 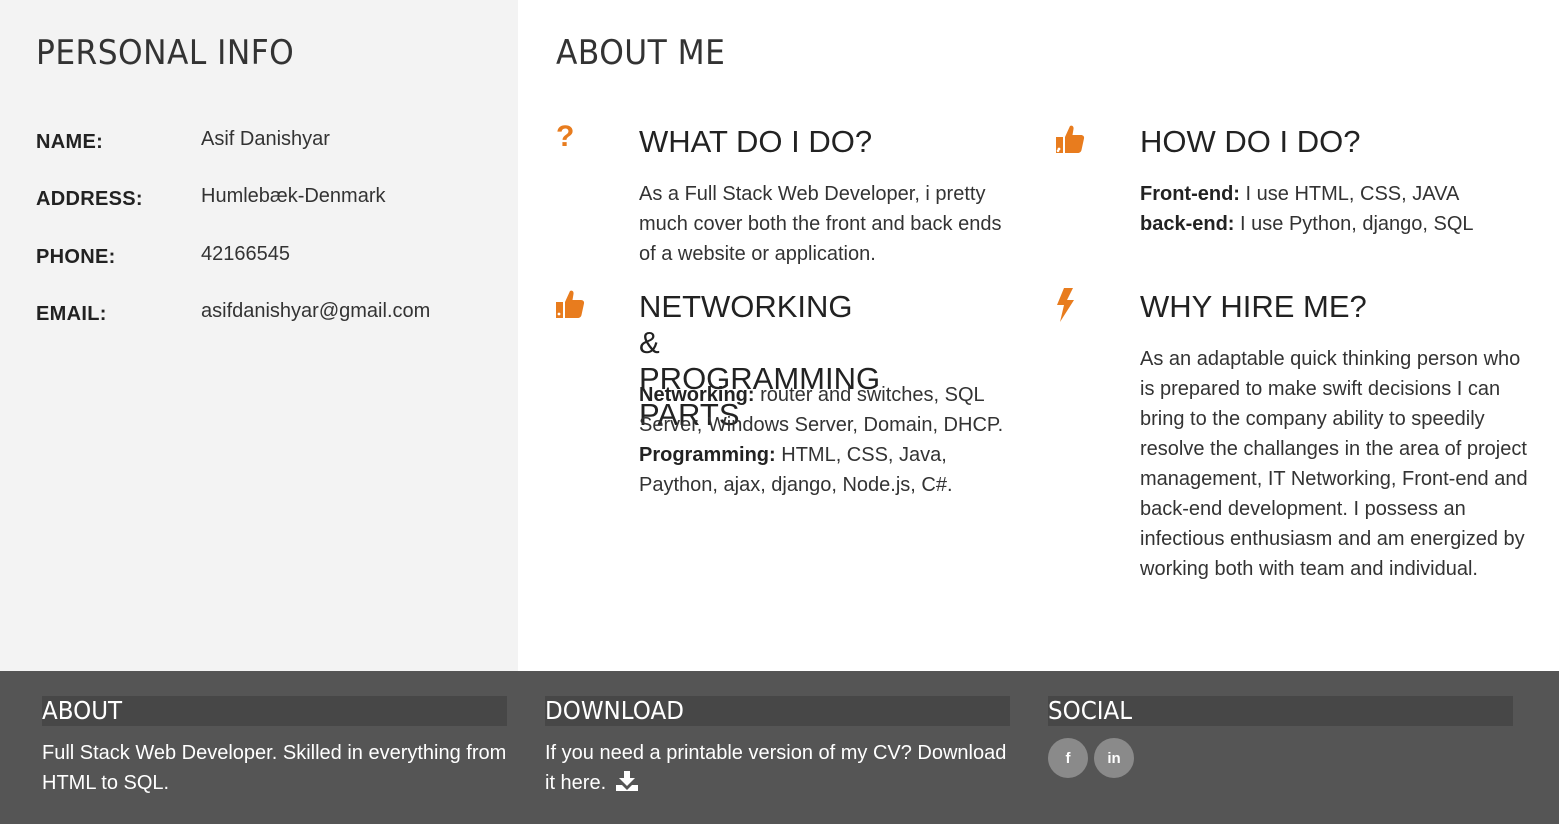 What do you see at coordinates (1280, 711) in the screenshot?
I see `footer-social-title: SOCIAL` at bounding box center [1280, 711].